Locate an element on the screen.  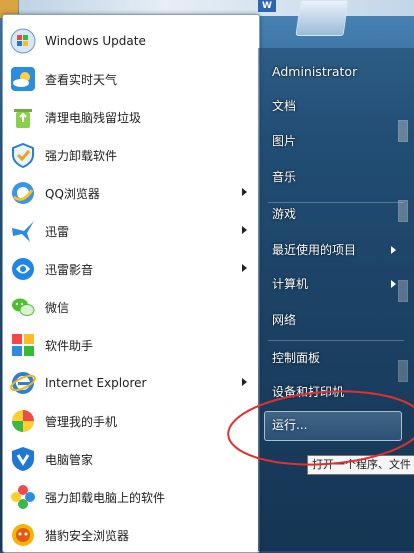
recycle-bin-icon is located at coordinates (23, 117).